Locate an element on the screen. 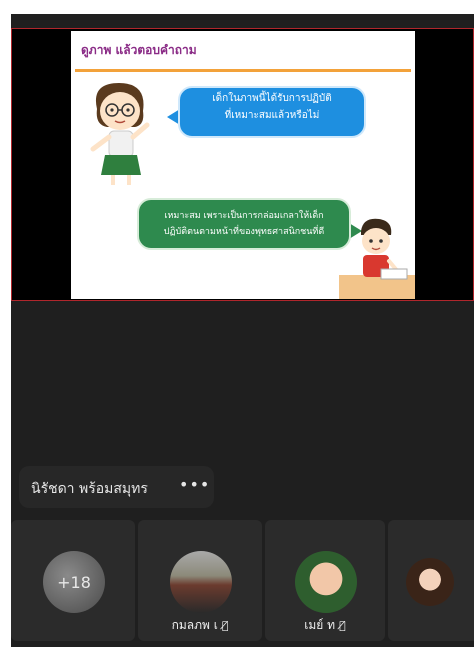 The image size is (474, 647). participant-tile-overflow: +18 is located at coordinates (73, 580).